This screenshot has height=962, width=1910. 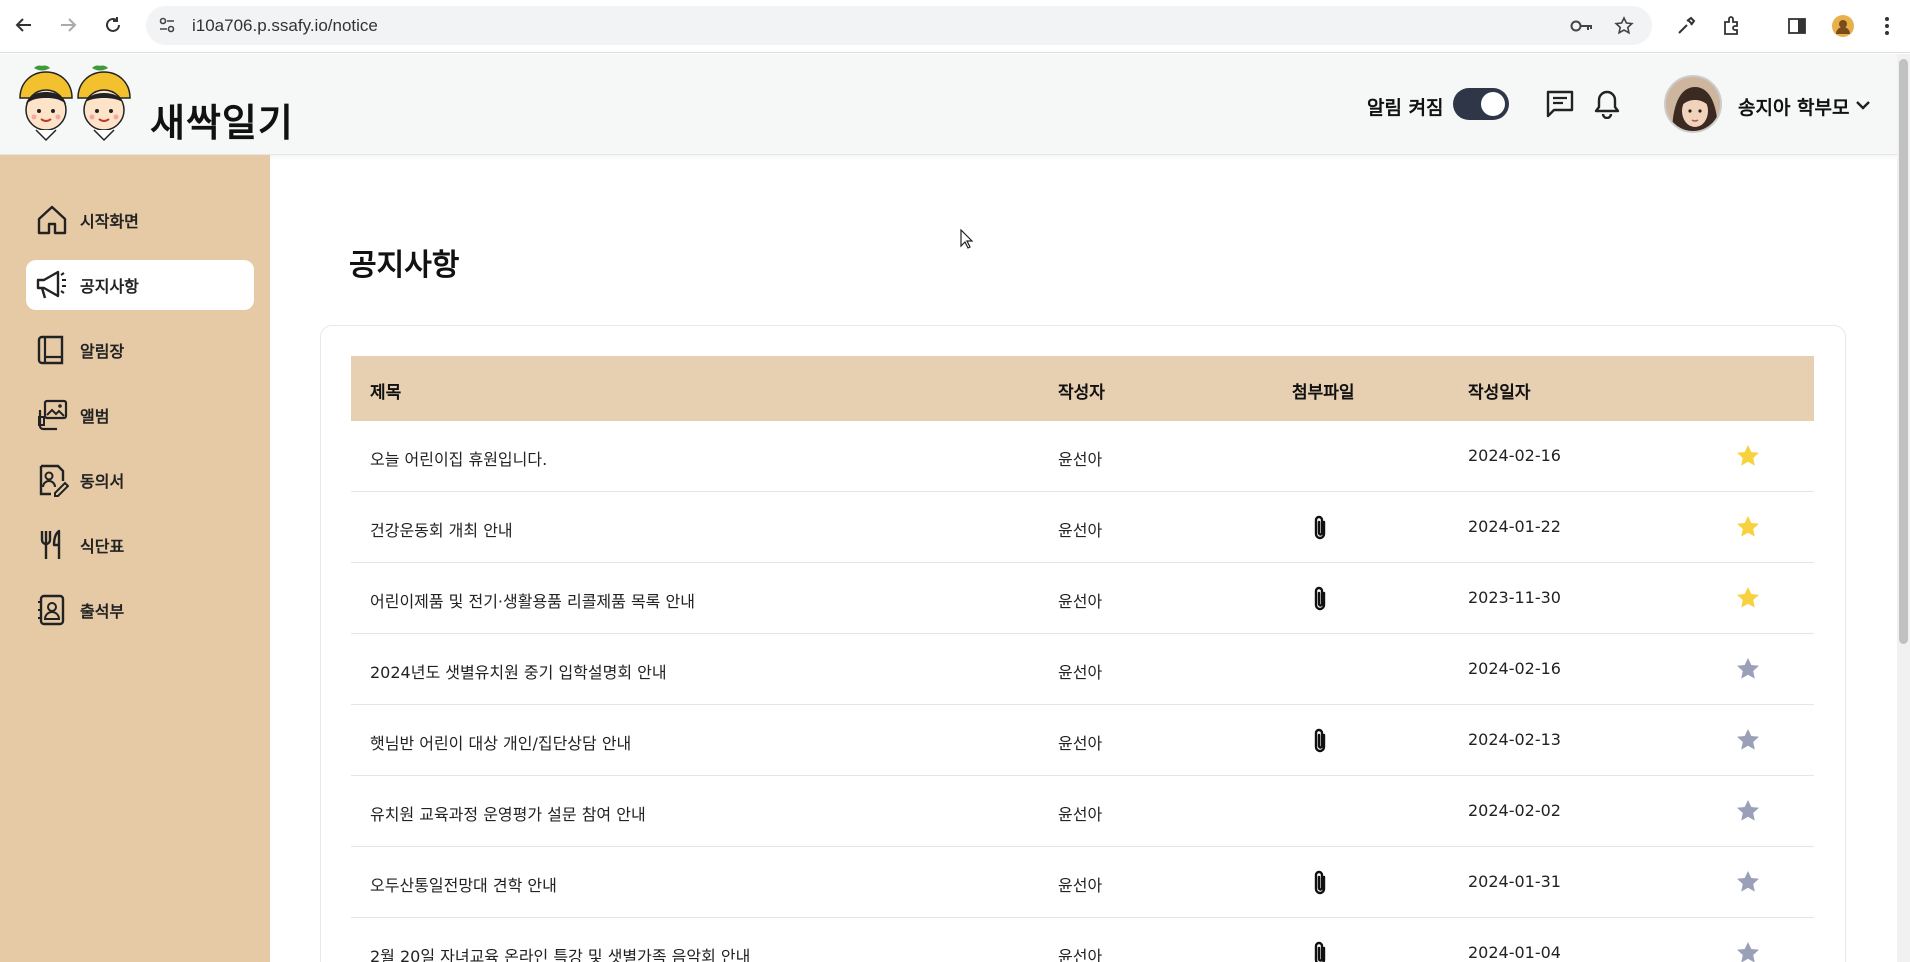 What do you see at coordinates (109, 221) in the screenshot?
I see `sidebar-item-label: 시작화면` at bounding box center [109, 221].